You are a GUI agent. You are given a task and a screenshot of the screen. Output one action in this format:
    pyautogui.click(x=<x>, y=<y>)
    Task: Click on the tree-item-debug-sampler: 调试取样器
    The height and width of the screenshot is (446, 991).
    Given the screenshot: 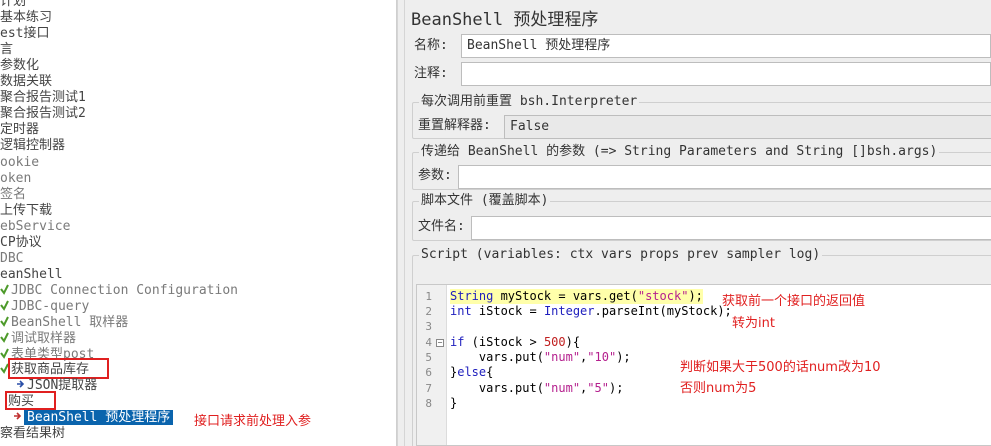 What is the action you would take?
    pyautogui.click(x=38, y=339)
    